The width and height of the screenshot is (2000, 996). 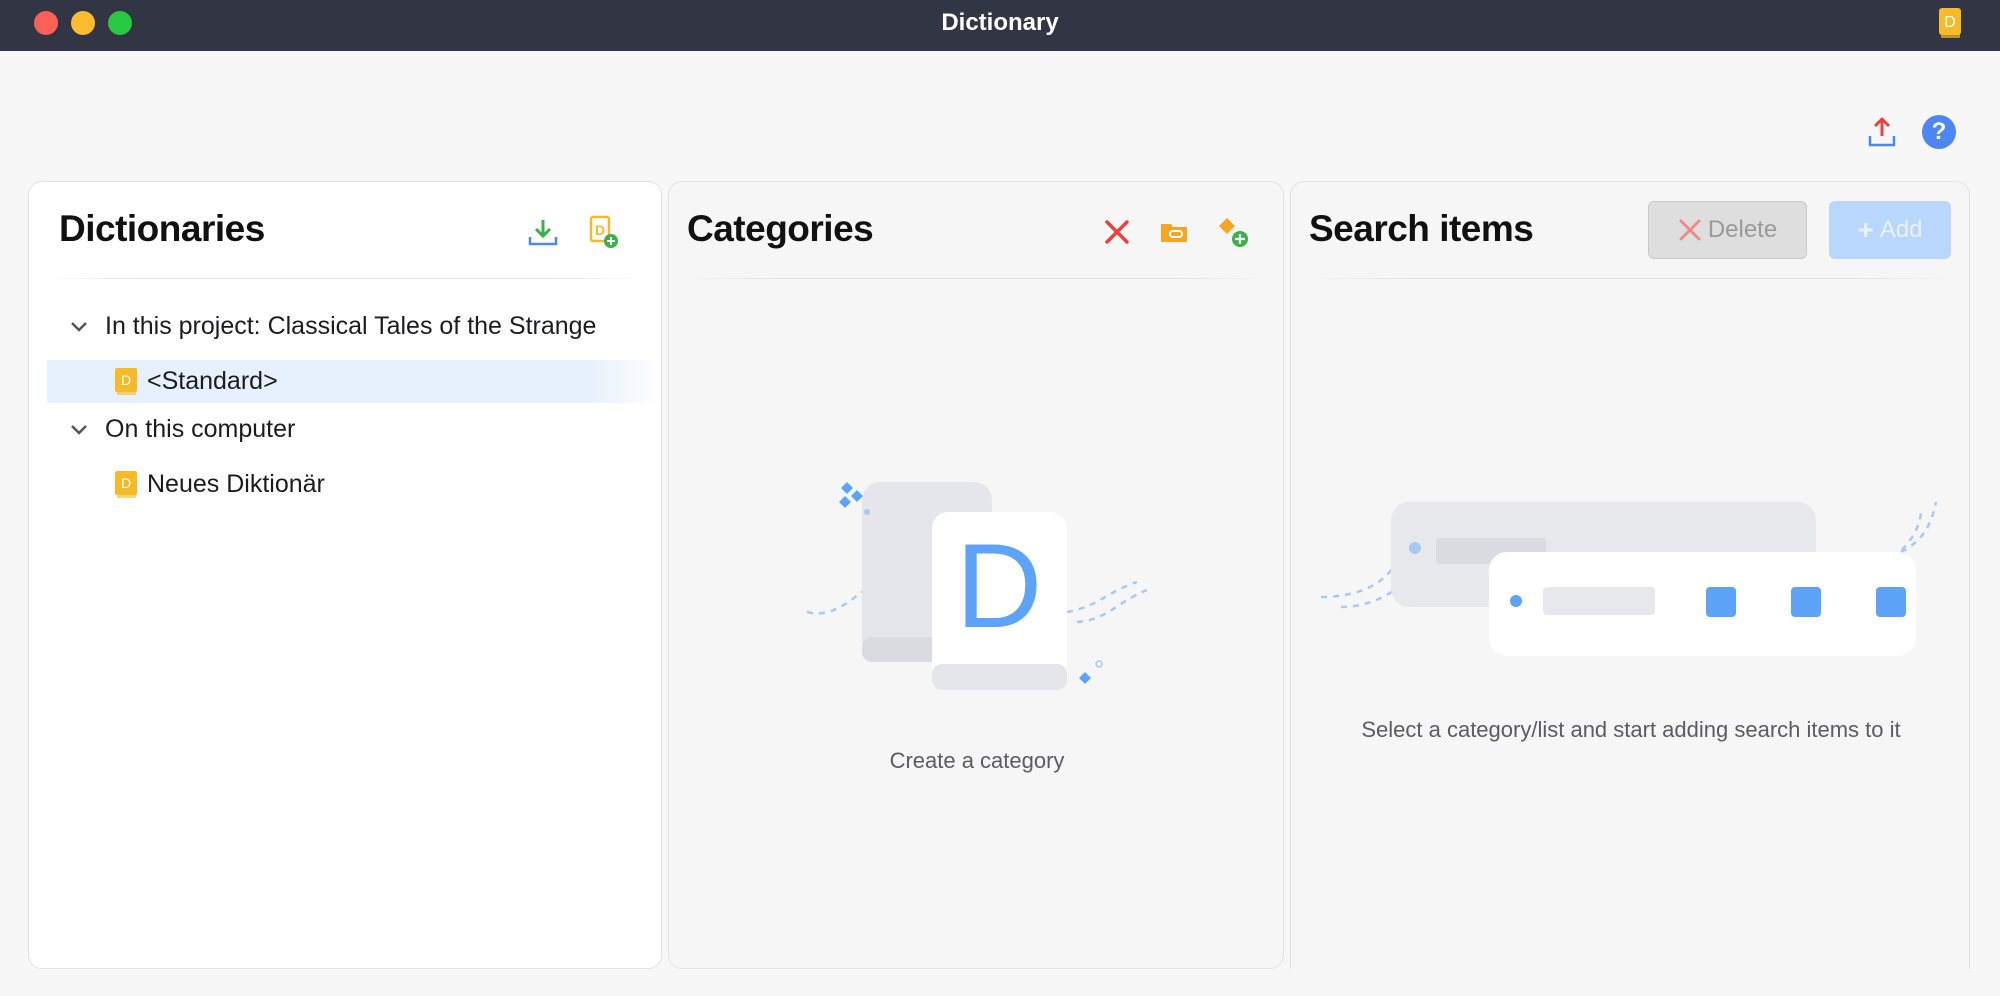 I want to click on tree-group-computer: On this computer, so click(x=182, y=429).